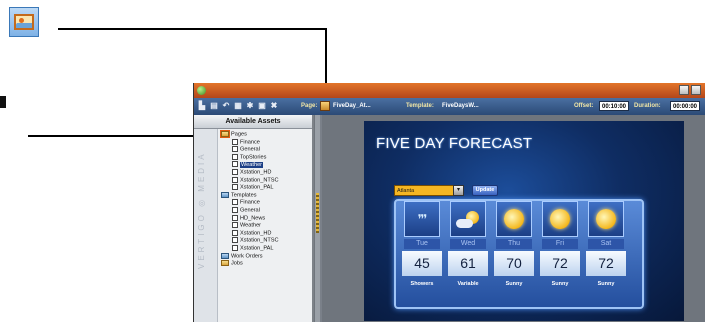 The image size is (705, 322). What do you see at coordinates (265, 256) in the screenshot?
I see `tree-item: Work Orders` at bounding box center [265, 256].